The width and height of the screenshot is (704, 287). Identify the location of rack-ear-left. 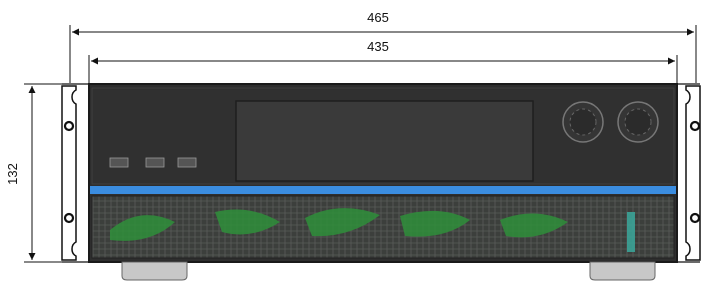
(75, 173).